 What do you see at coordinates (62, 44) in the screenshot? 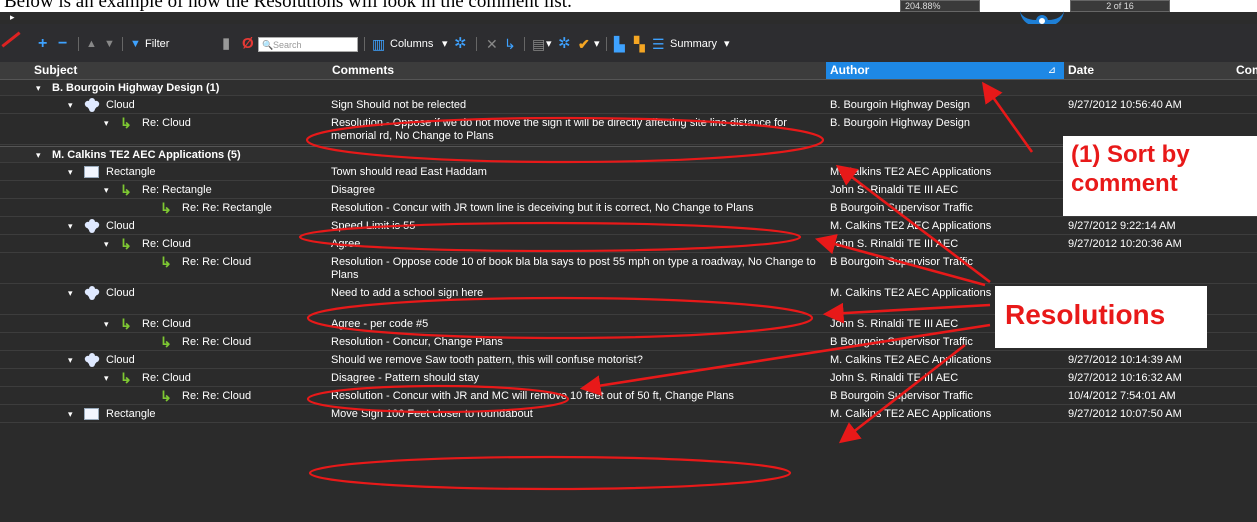
I see `collapse-all-icon: −` at bounding box center [62, 44].